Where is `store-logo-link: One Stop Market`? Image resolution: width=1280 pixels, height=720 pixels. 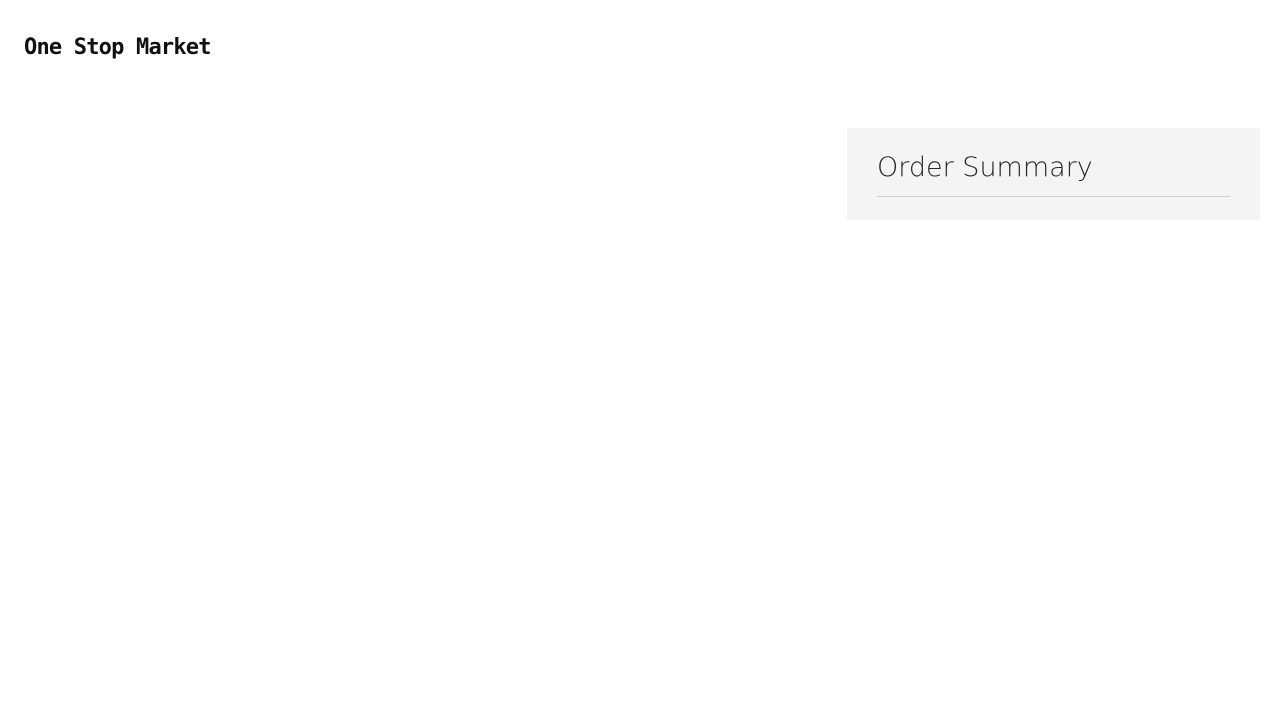
store-logo-link: One Stop Market is located at coordinates (117, 48).